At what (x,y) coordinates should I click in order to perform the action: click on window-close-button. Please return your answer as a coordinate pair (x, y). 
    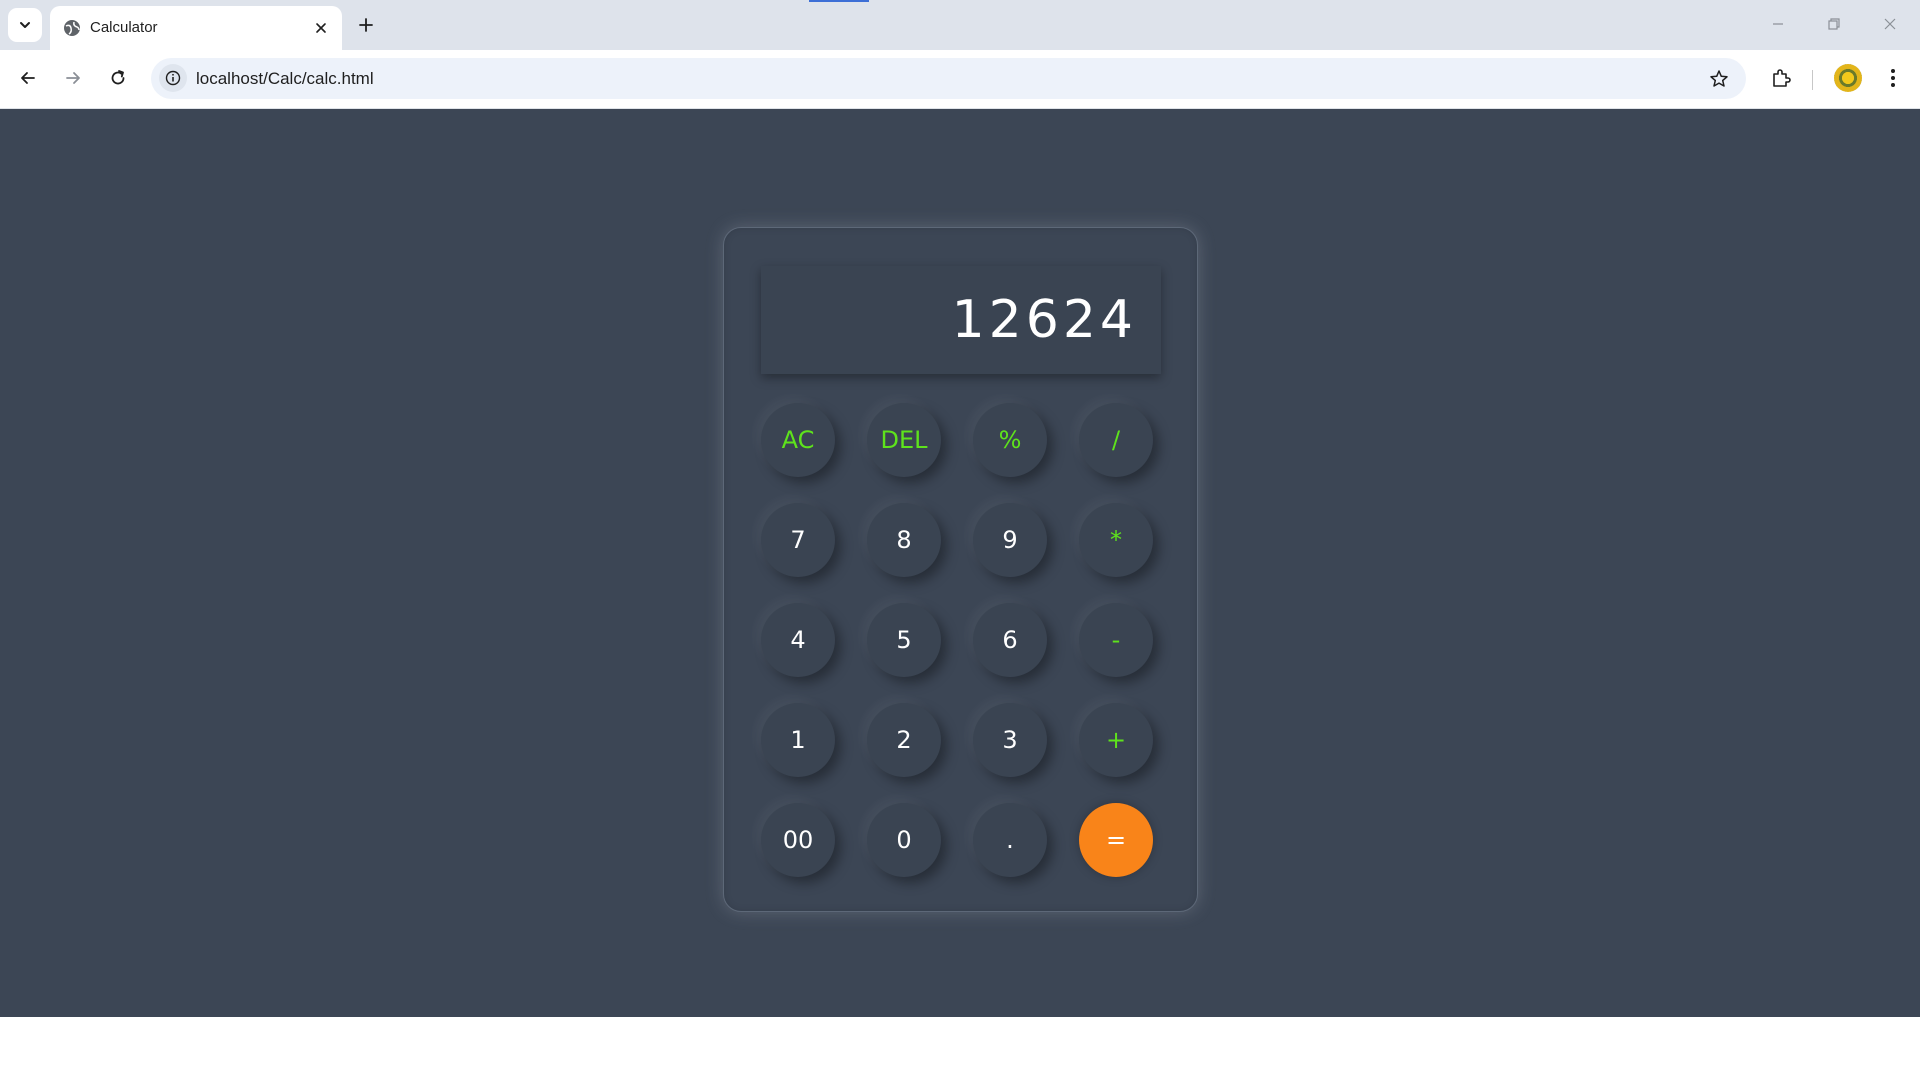
    Looking at the image, I should click on (1890, 24).